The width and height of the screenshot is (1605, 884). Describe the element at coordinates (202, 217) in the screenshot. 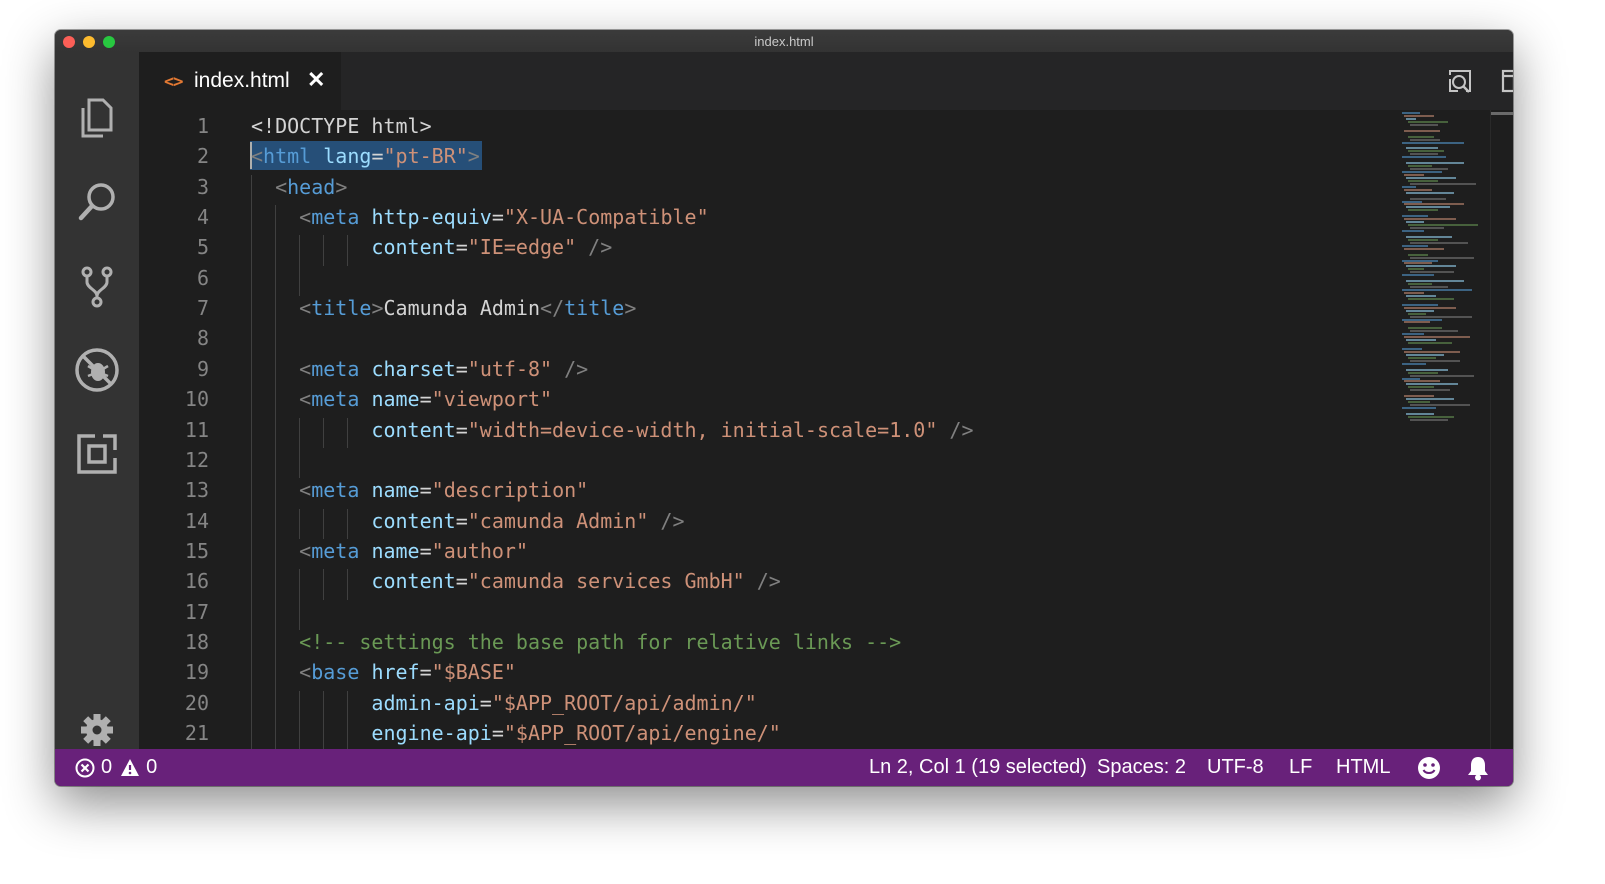

I see `line-number: 4` at that location.